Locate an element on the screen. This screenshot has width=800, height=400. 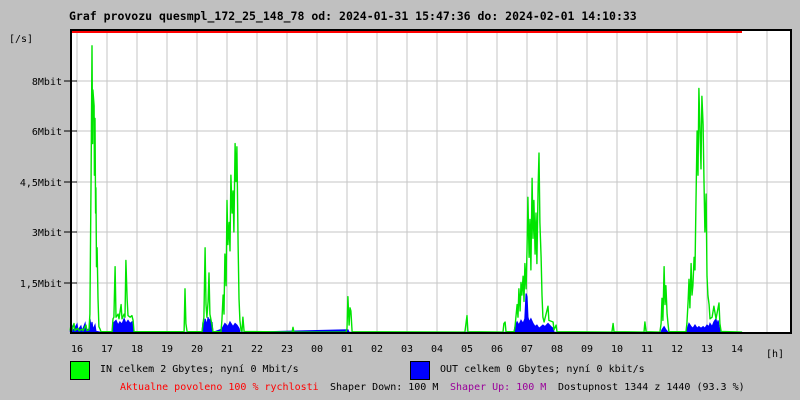
out-legend-swatch is located at coordinates (420, 370).